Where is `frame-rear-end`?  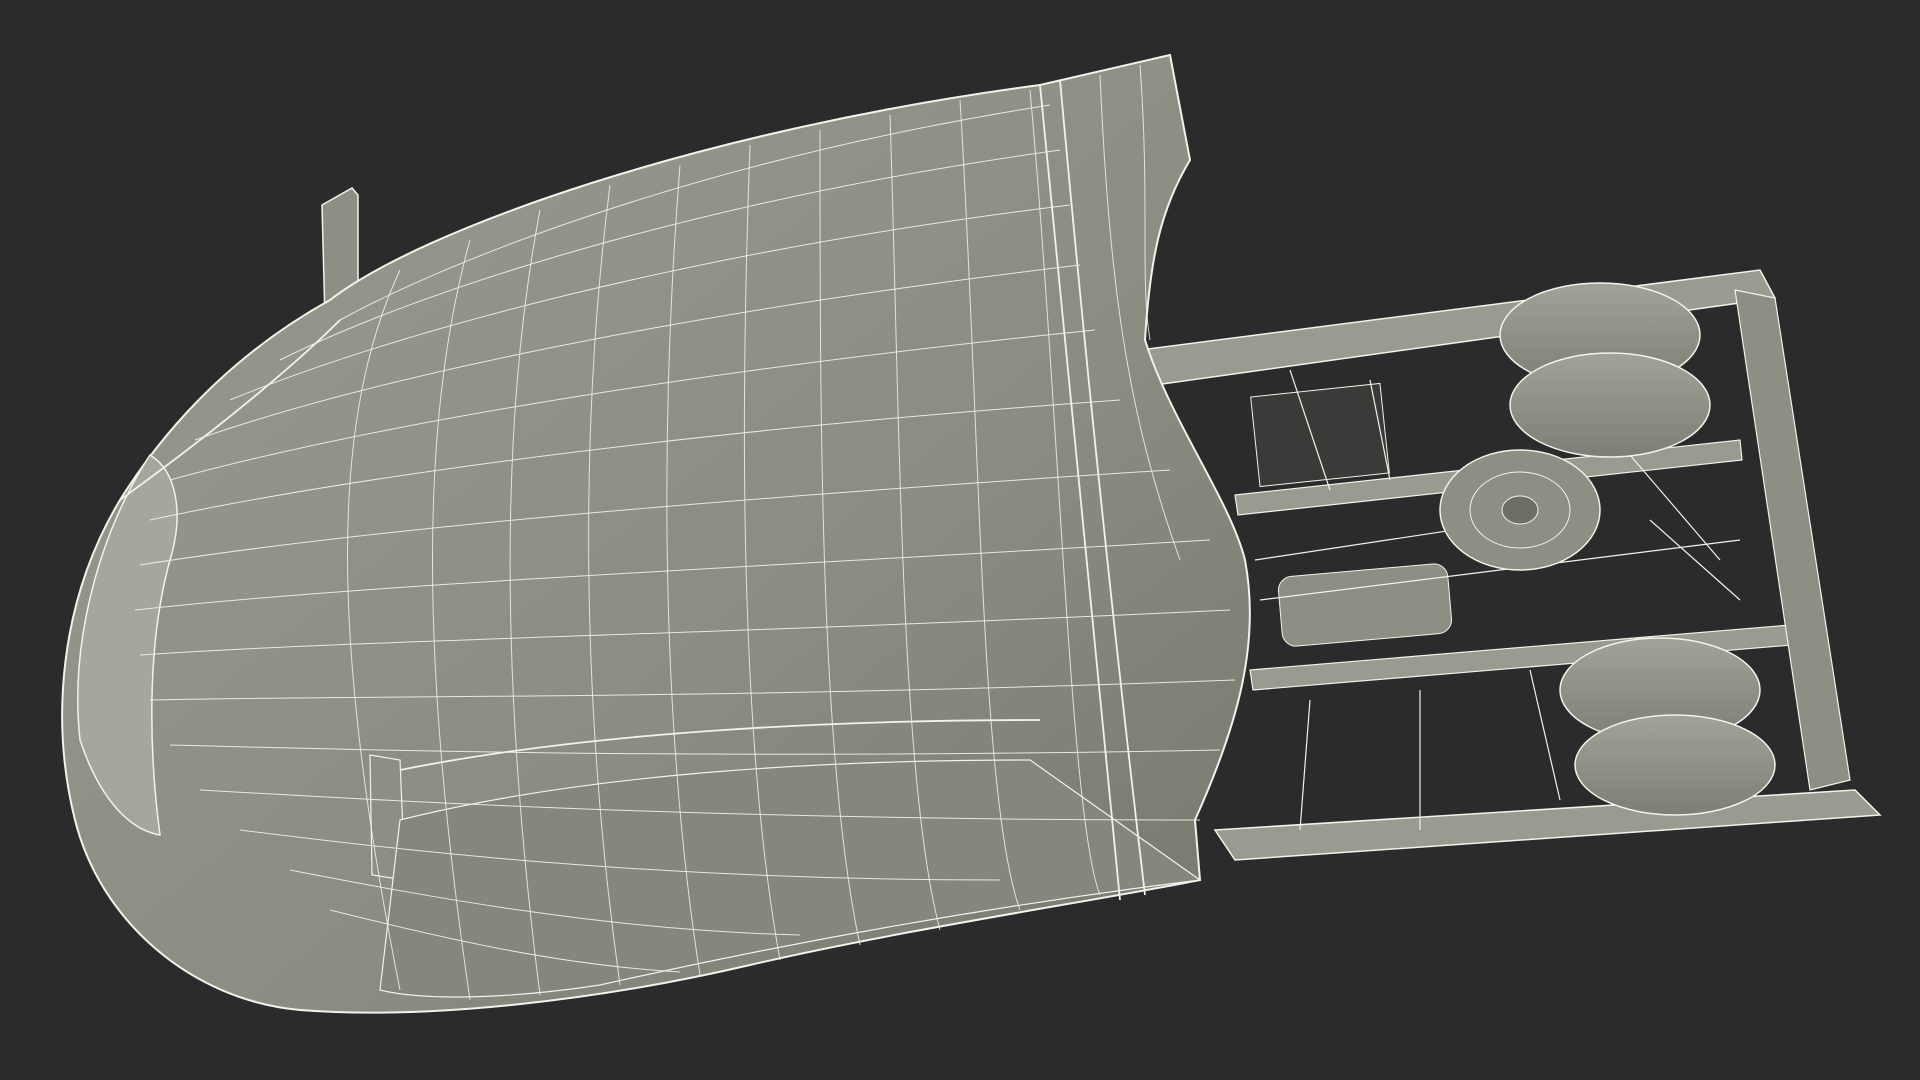
frame-rear-end is located at coordinates (1792, 540).